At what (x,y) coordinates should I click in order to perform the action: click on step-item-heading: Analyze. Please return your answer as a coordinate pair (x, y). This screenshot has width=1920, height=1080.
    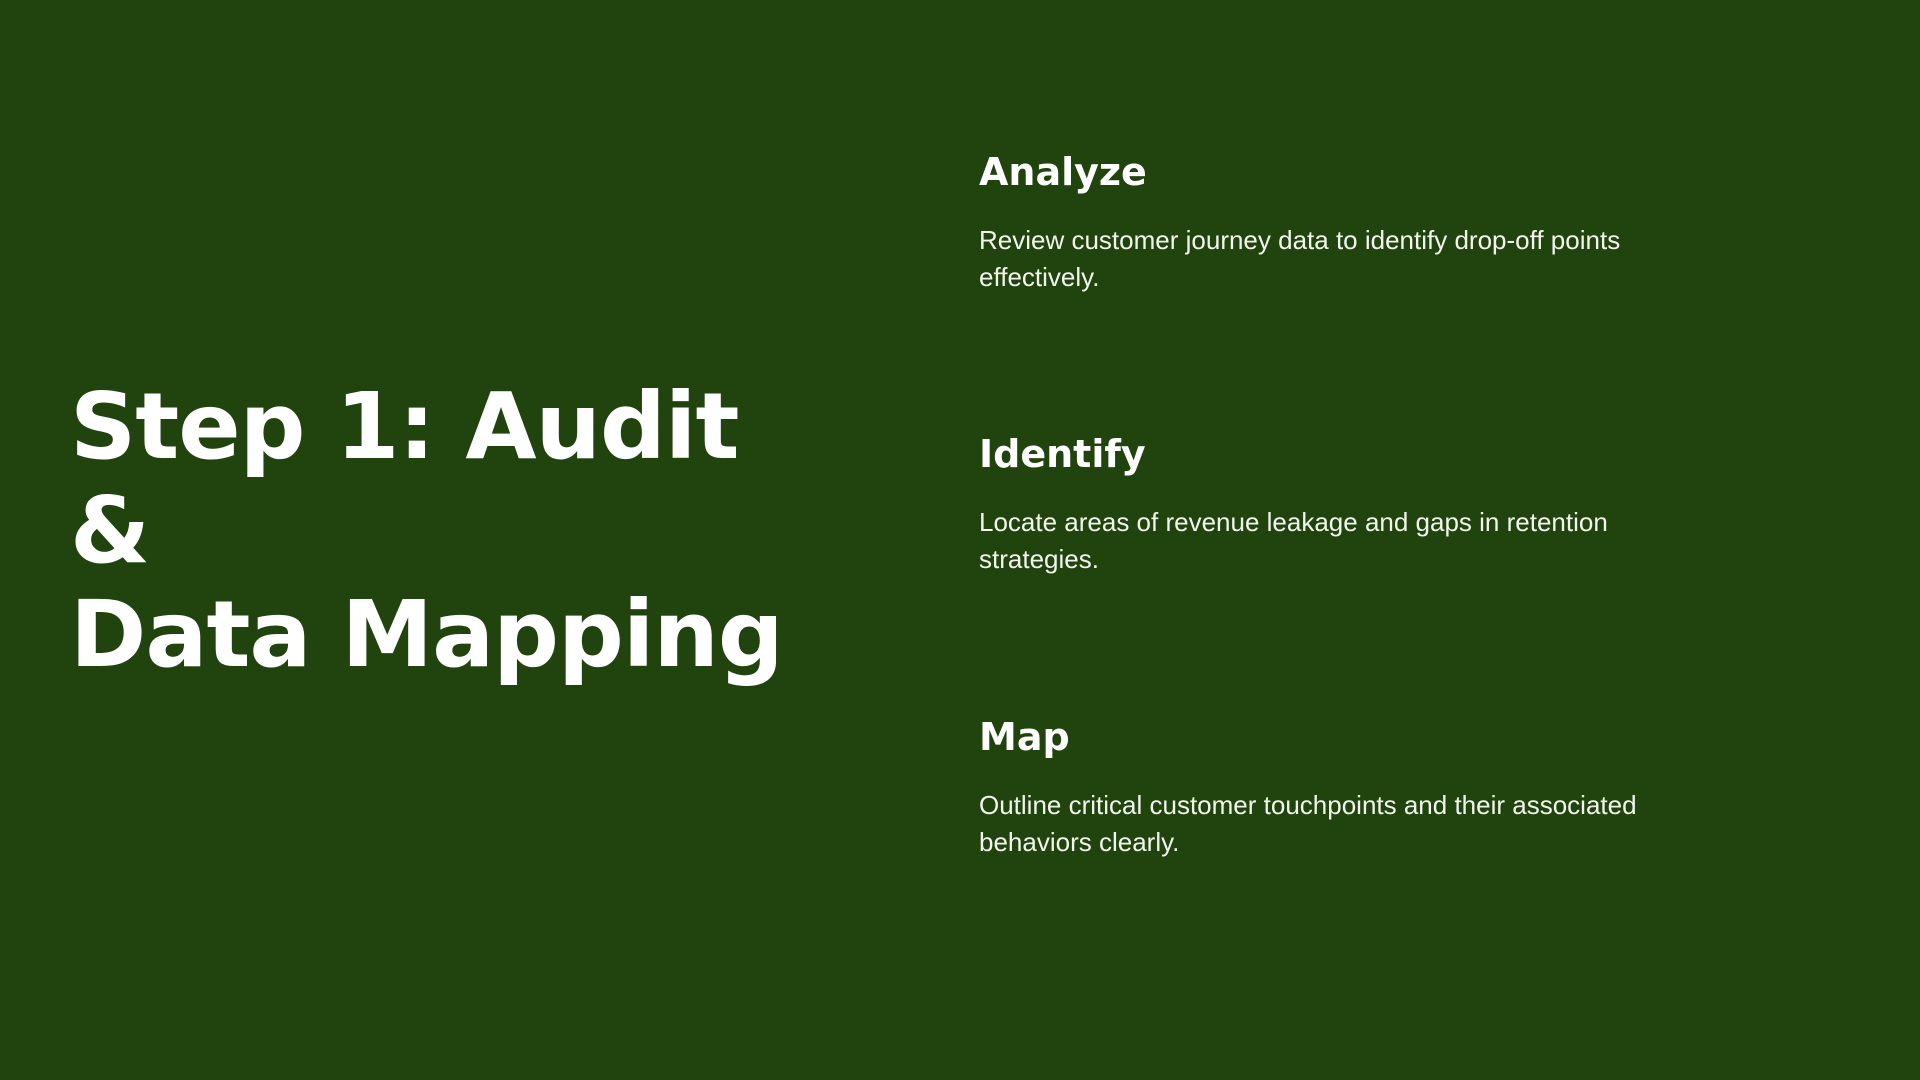
    Looking at the image, I should click on (1063, 172).